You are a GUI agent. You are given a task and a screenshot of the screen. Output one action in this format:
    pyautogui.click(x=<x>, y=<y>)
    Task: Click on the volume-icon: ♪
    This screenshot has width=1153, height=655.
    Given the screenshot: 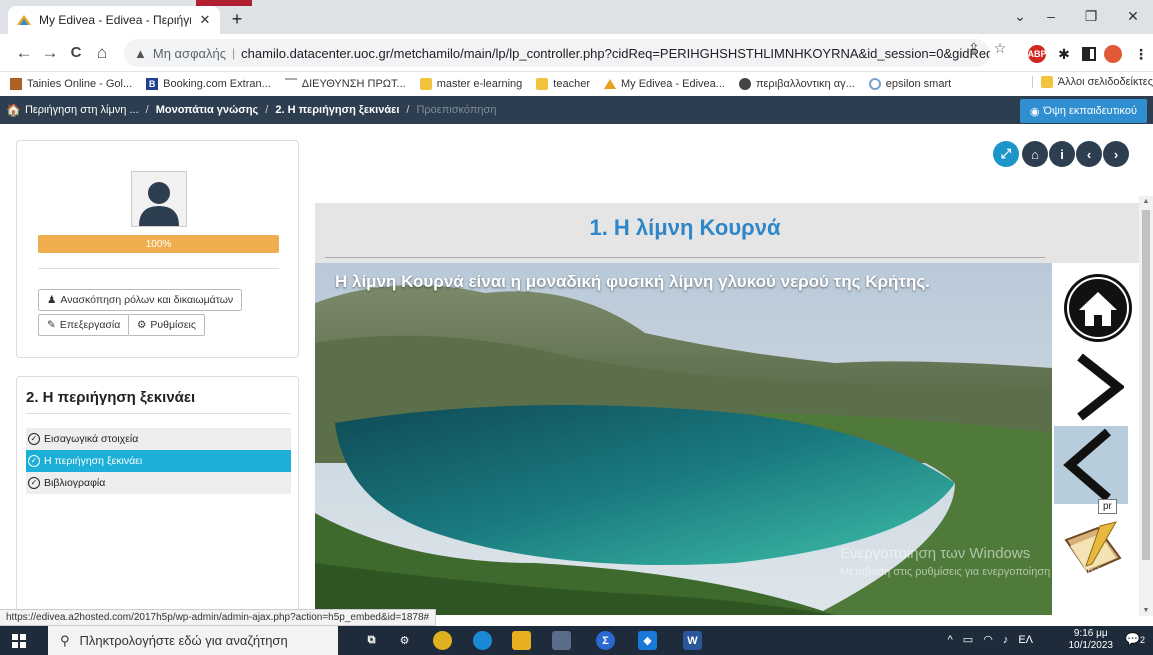 What is the action you would take?
    pyautogui.click(x=1006, y=640)
    